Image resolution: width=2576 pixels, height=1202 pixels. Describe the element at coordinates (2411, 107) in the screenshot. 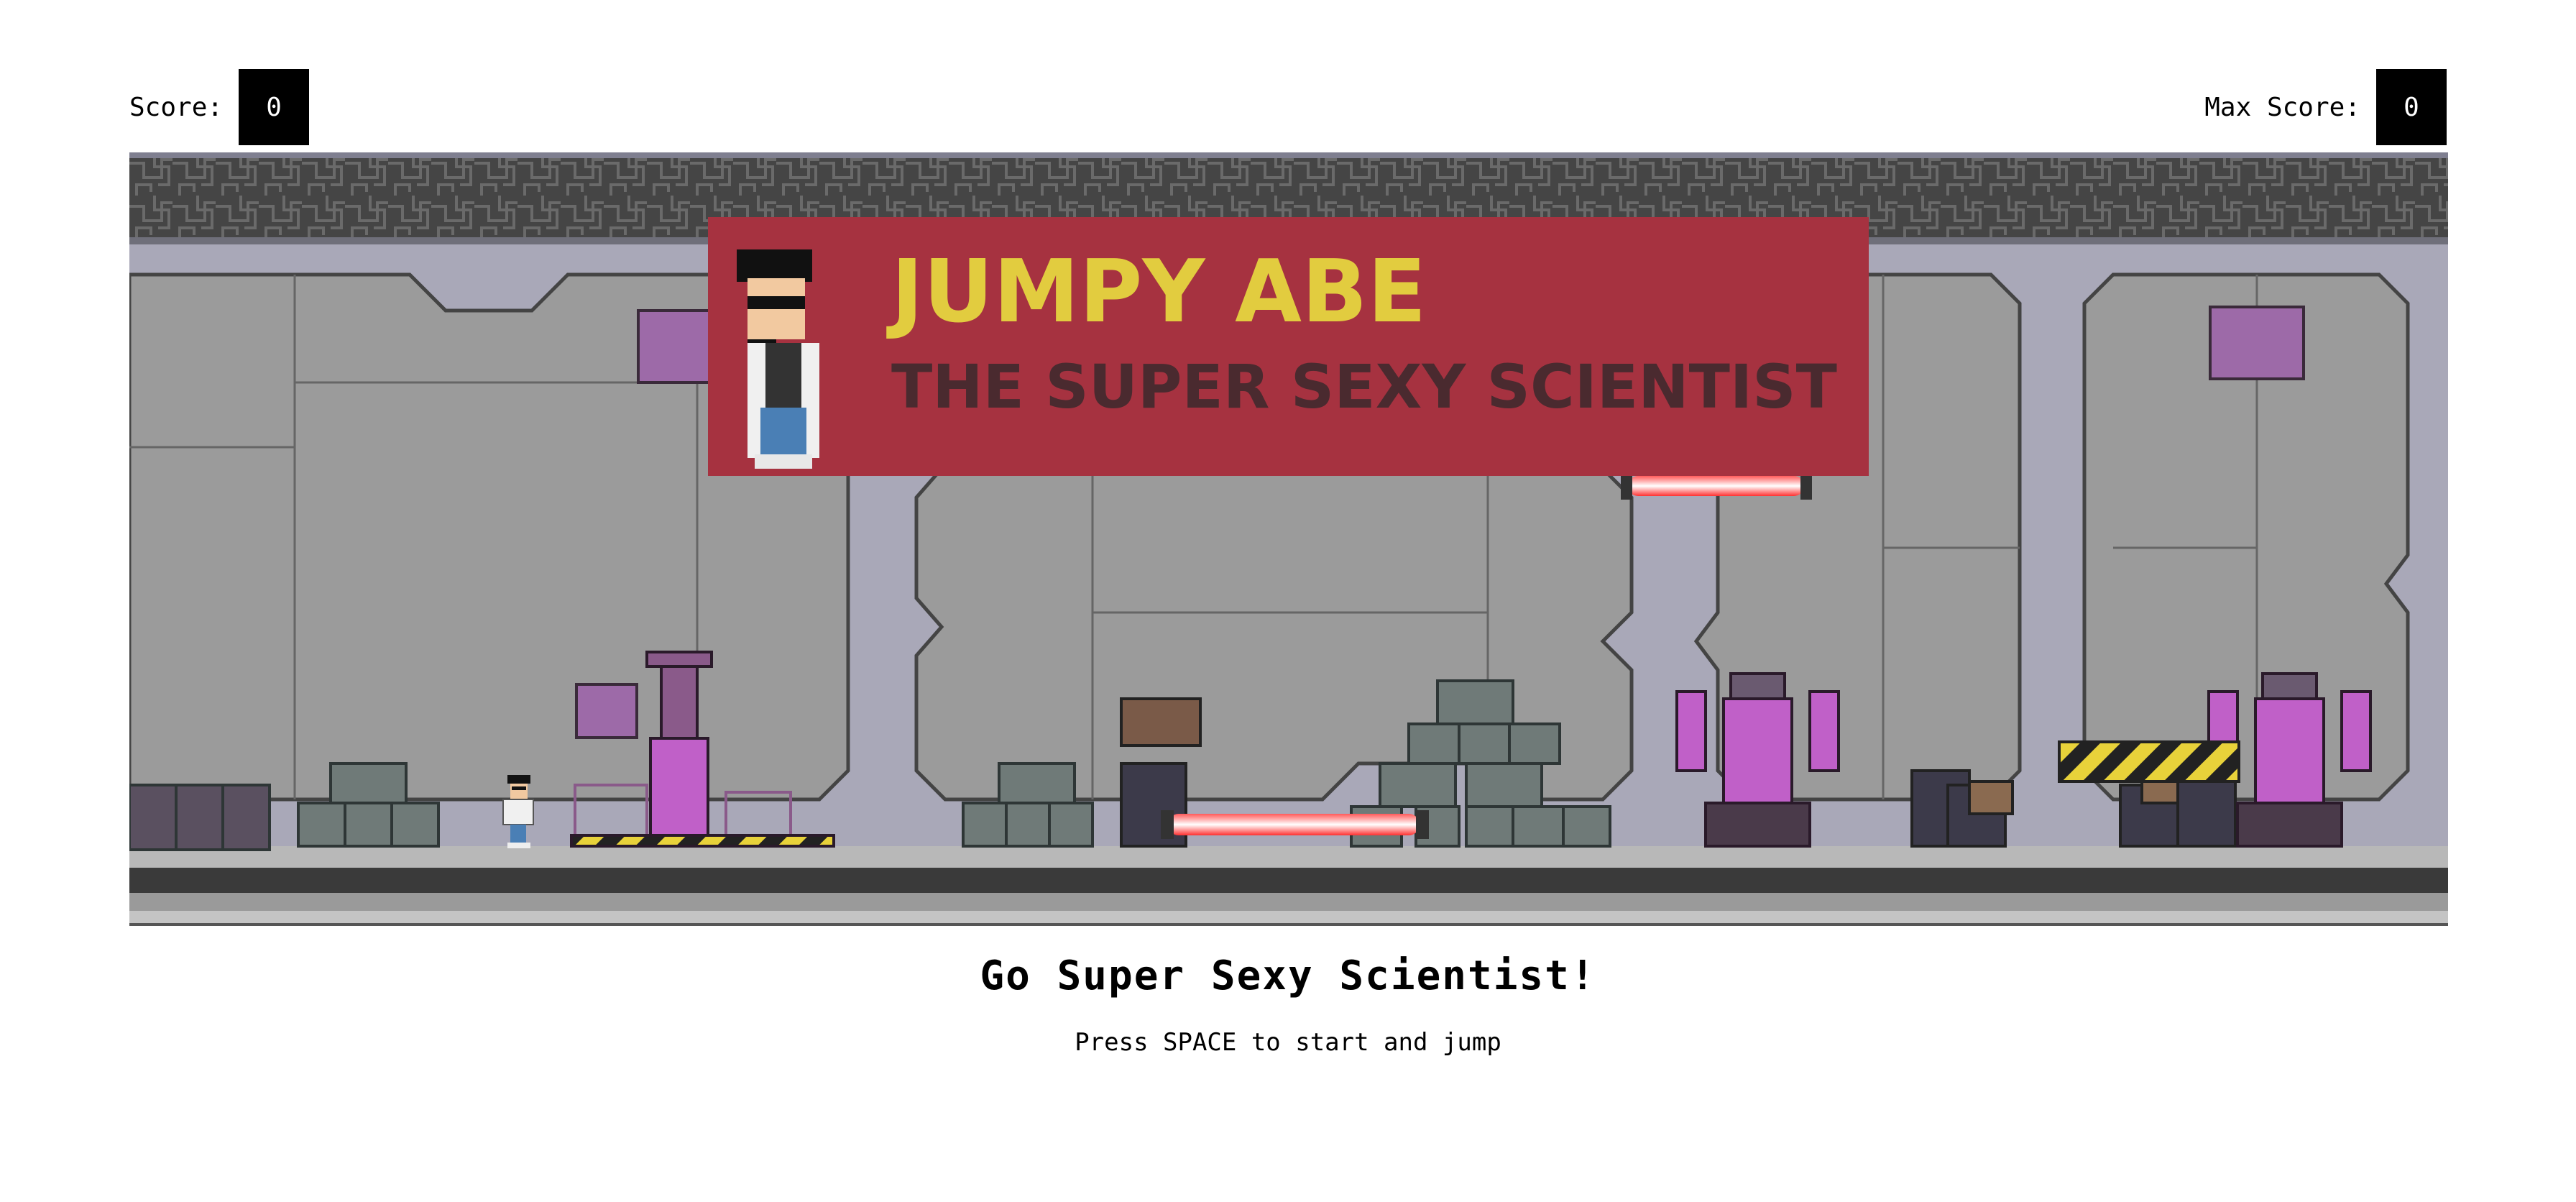

I see `max-score-value: 0` at that location.